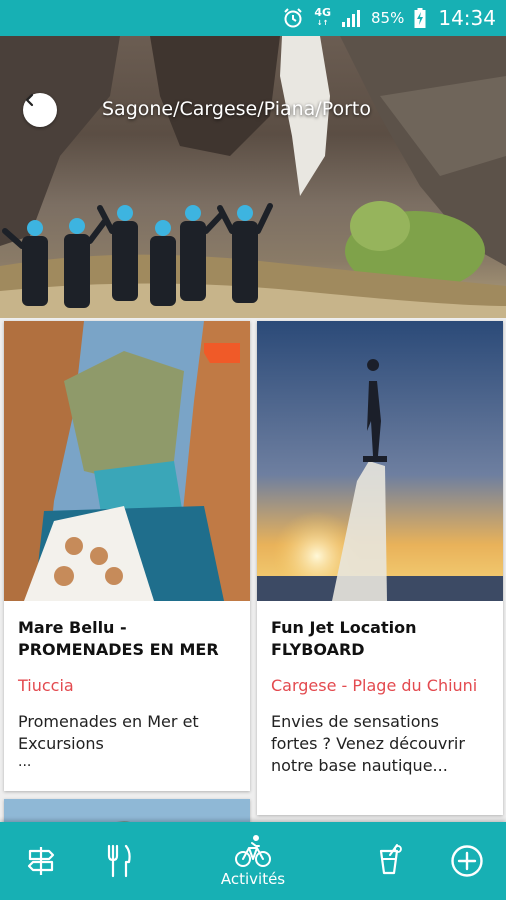 The width and height of the screenshot is (506, 900). I want to click on plus-circle-icon, so click(467, 861).